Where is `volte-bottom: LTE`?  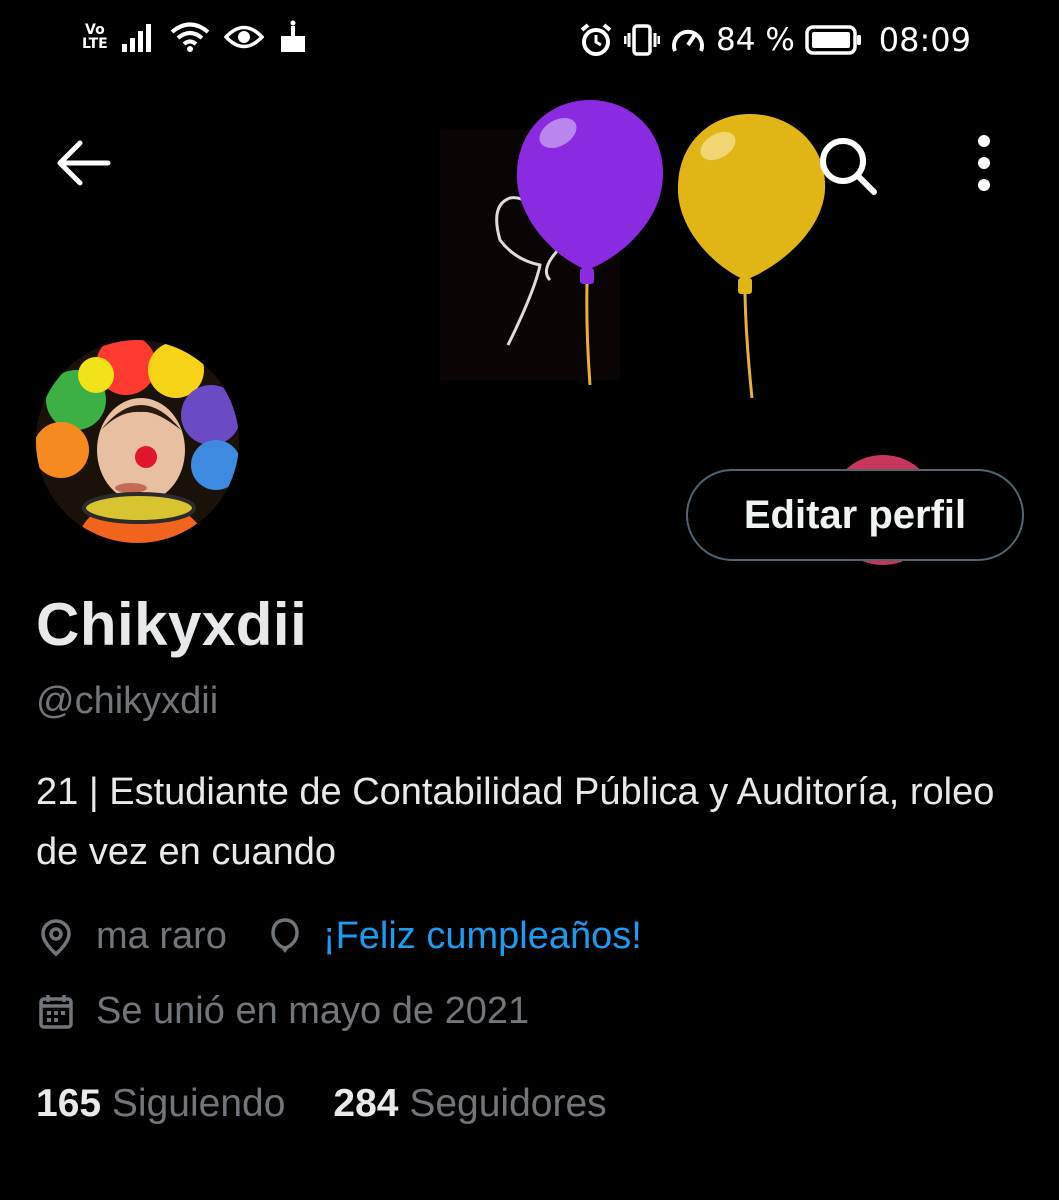 volte-bottom: LTE is located at coordinates (95, 44).